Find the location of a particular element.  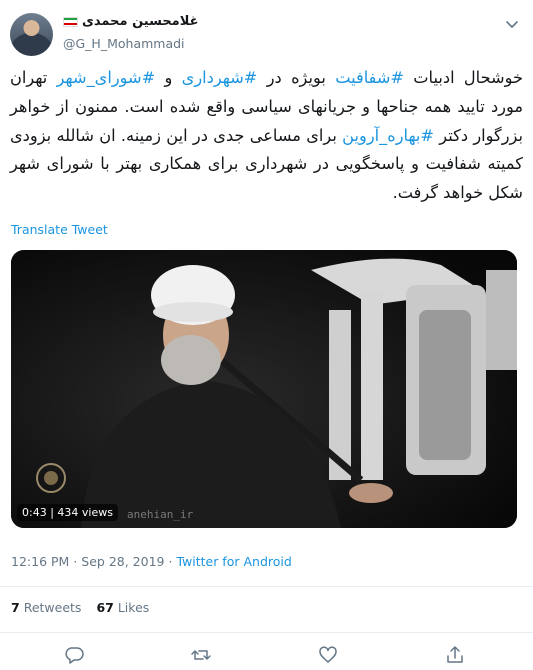

user-name-row: غلامحسین محمدی is located at coordinates (131, 21).